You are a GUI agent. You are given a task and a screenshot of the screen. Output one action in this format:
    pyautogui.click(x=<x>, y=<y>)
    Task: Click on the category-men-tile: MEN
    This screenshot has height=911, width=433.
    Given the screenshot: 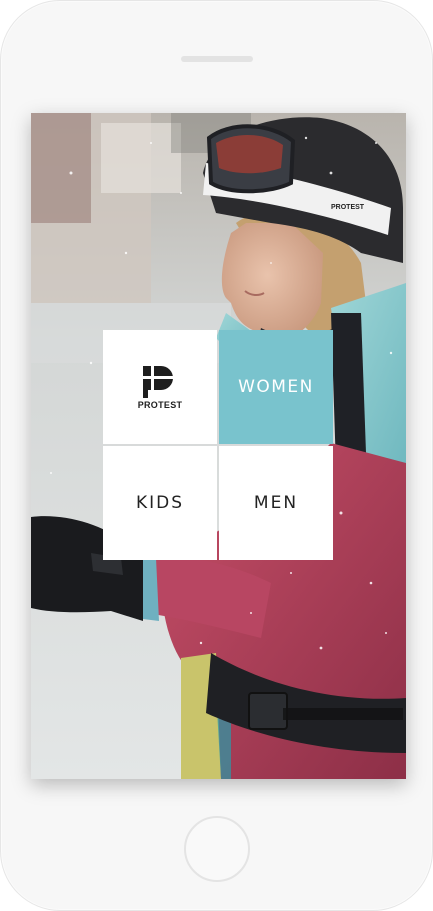 What is the action you would take?
    pyautogui.click(x=276, y=503)
    